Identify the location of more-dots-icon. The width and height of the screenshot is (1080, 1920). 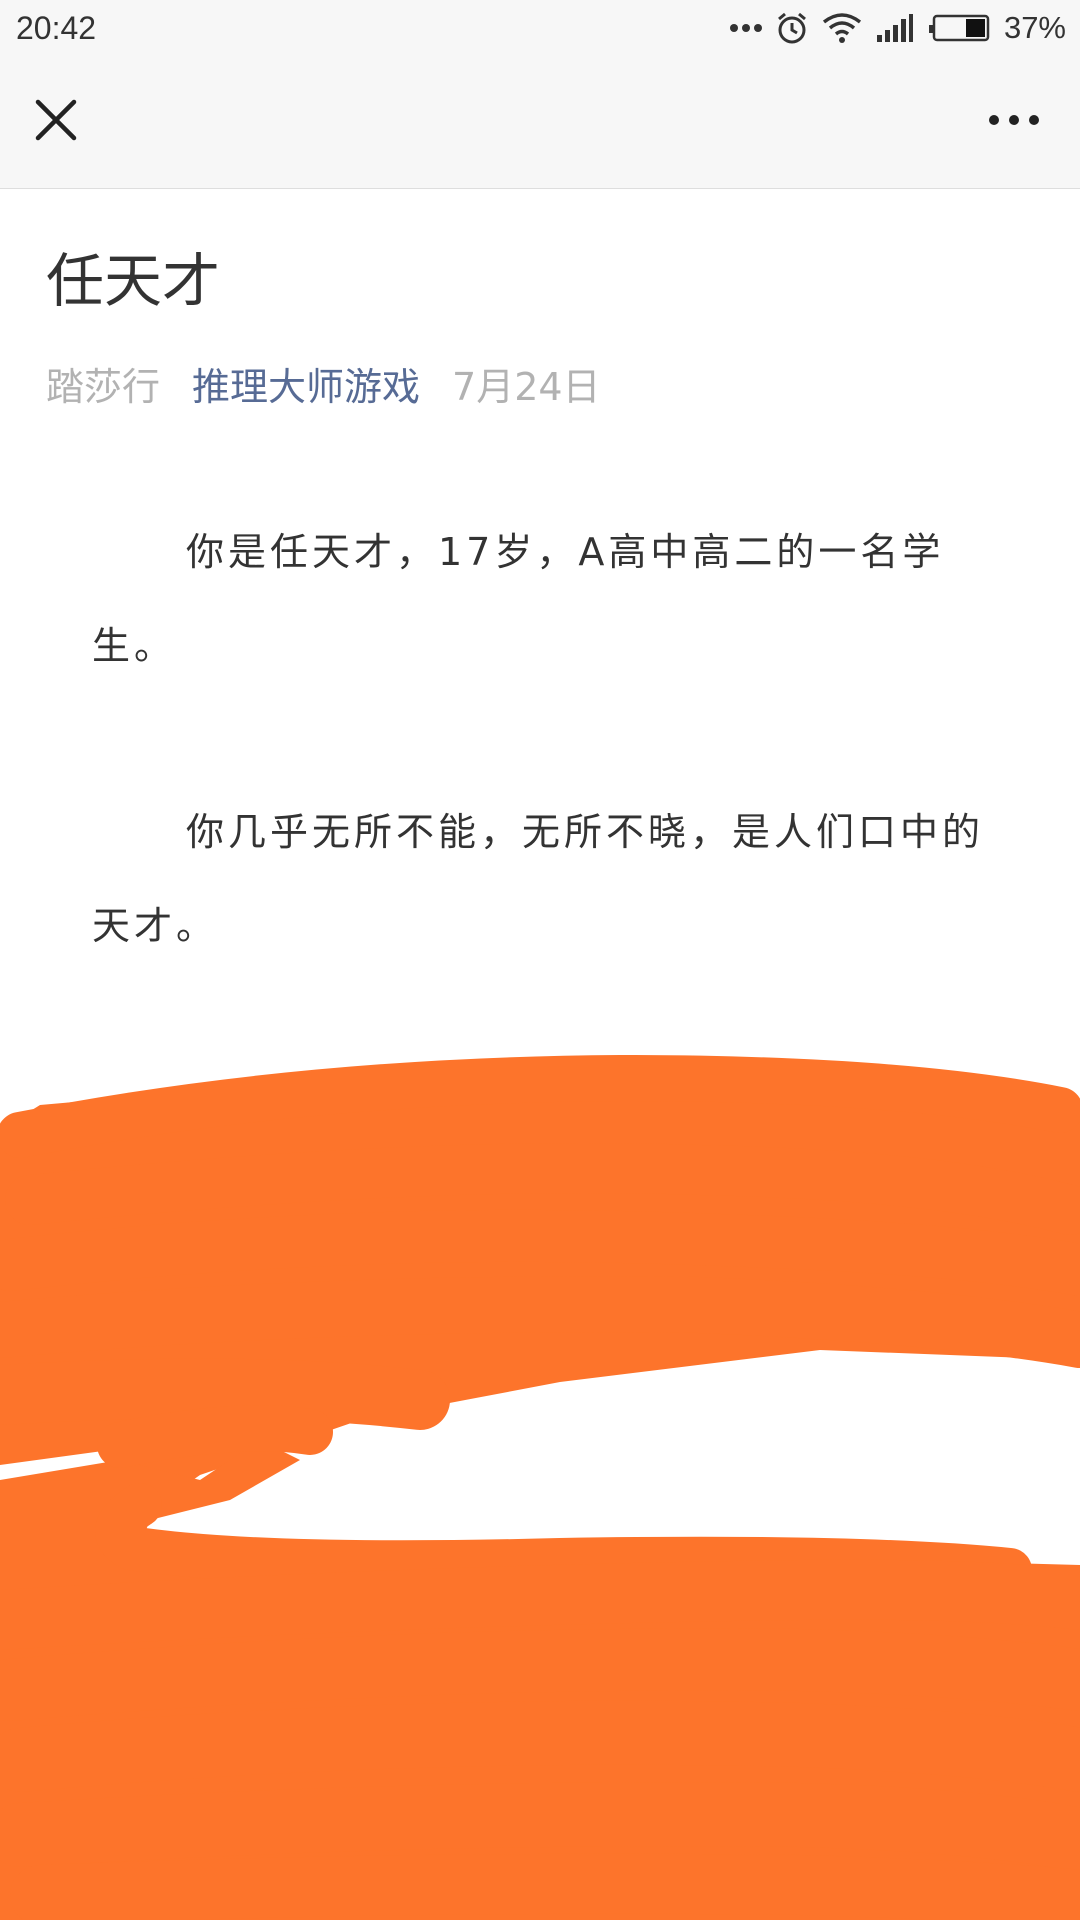
(745, 28).